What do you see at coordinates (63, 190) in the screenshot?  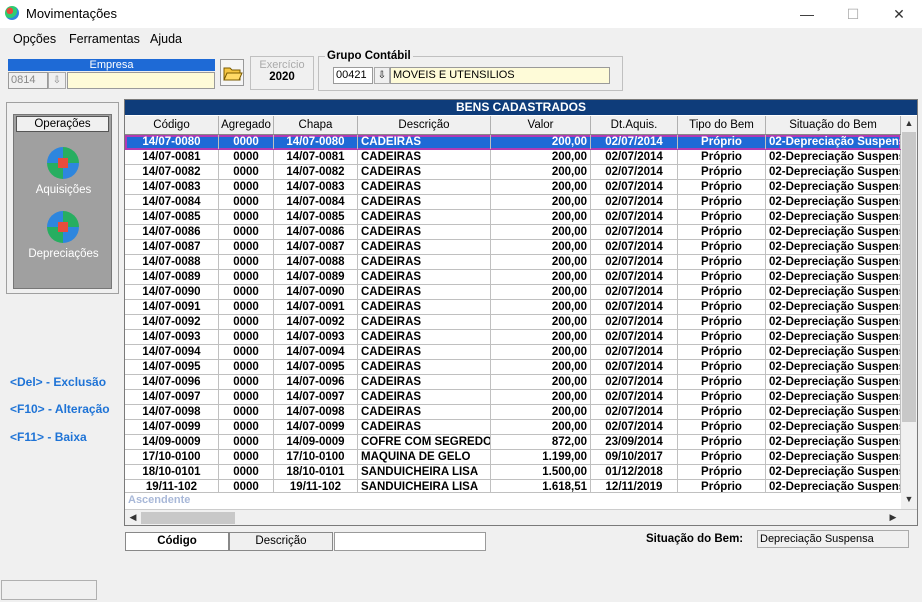 I see `aquisicoes-label: Aquisições` at bounding box center [63, 190].